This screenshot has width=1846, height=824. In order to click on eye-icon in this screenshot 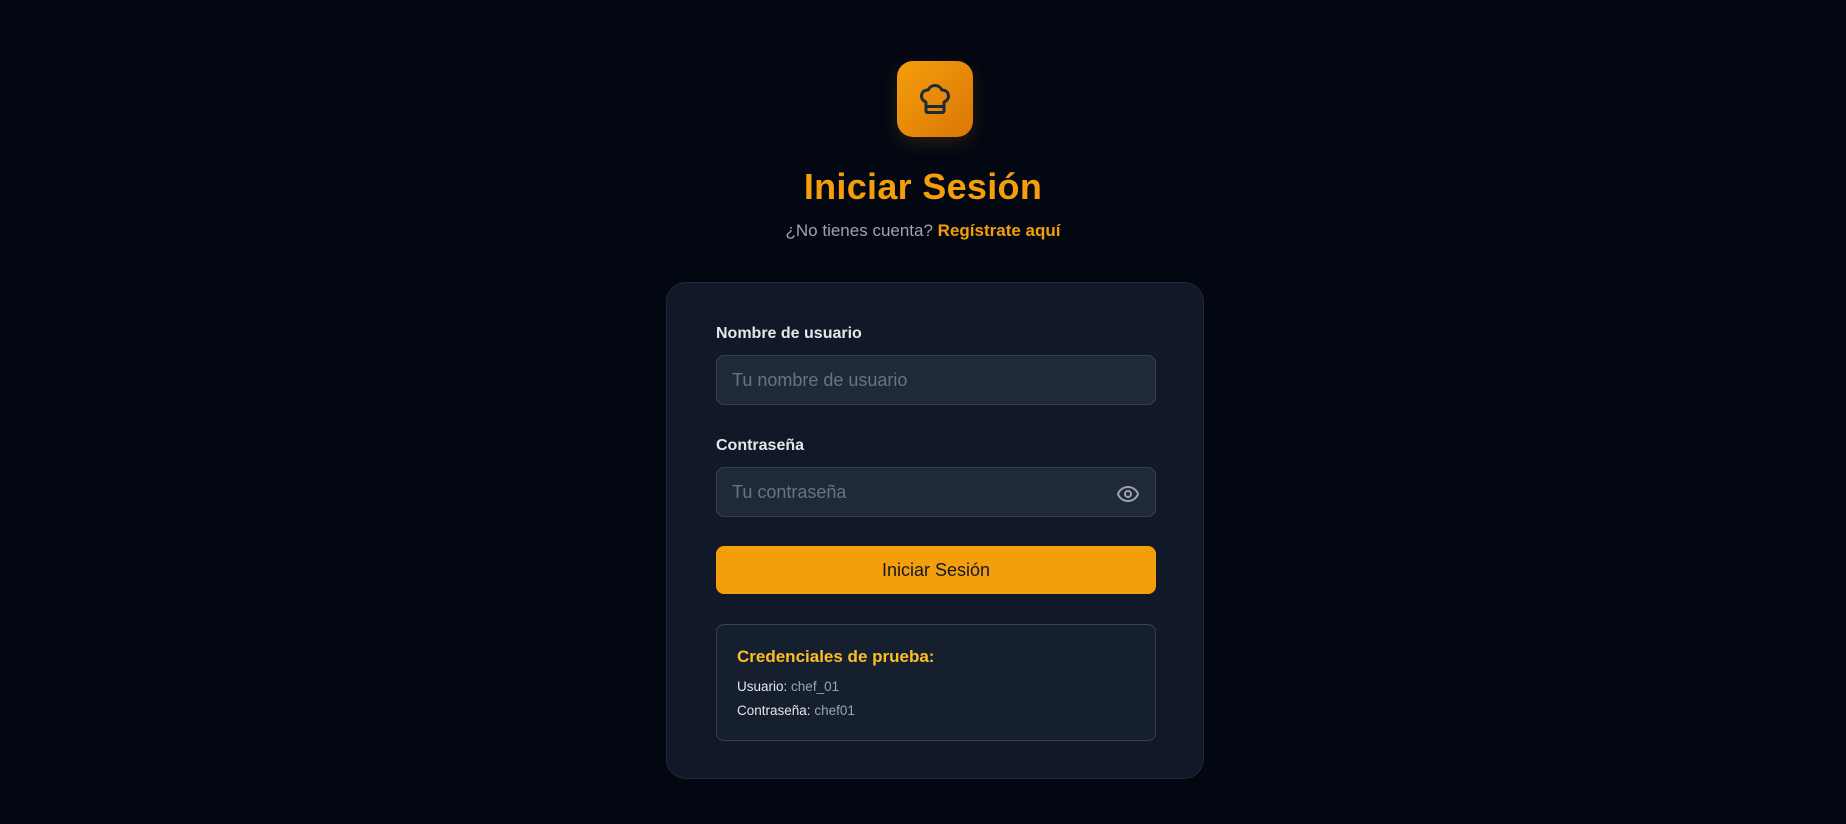, I will do `click(1128, 494)`.